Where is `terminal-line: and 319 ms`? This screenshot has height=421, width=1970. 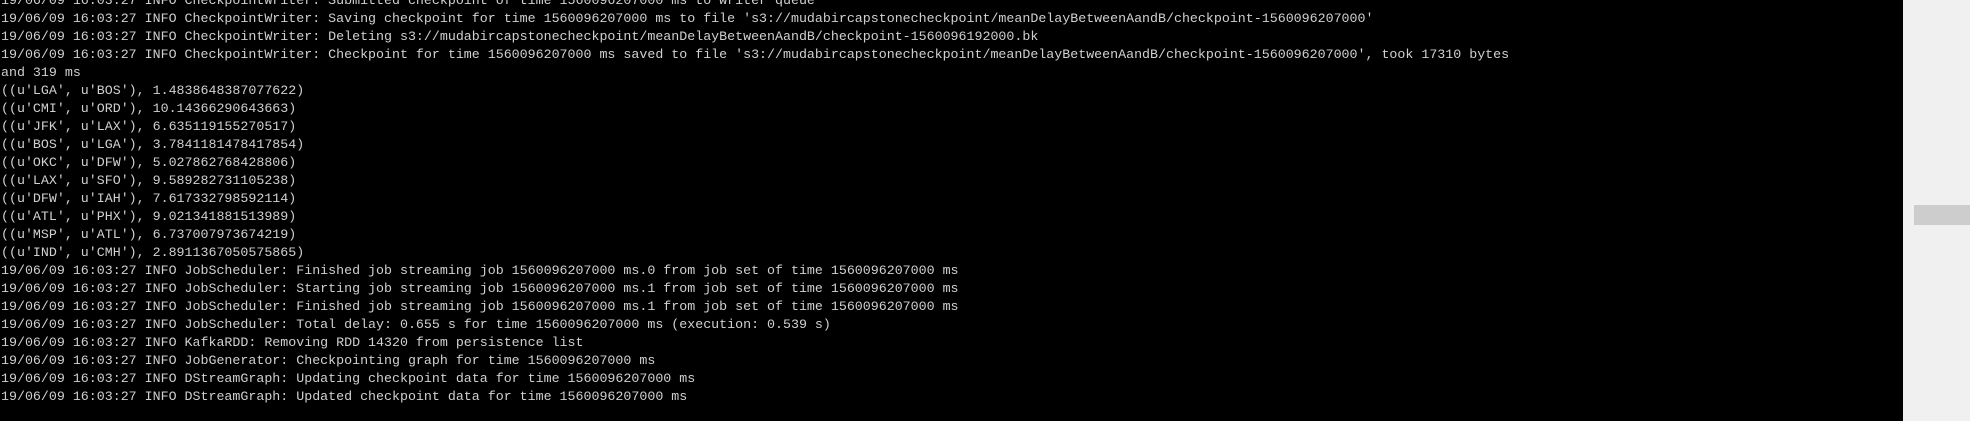
terminal-line: and 319 ms is located at coordinates (41, 72).